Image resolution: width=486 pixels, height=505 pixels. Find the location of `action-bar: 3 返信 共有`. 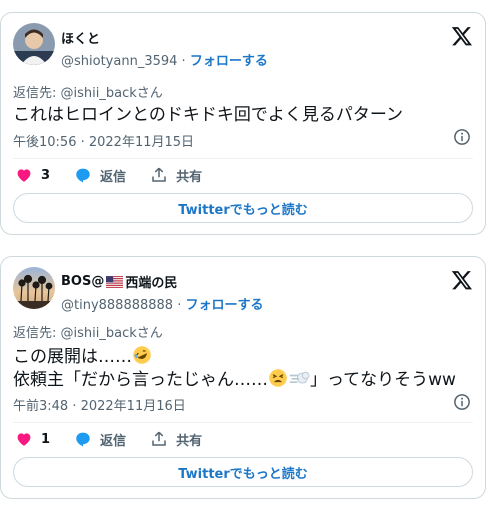

action-bar: 3 返信 共有 is located at coordinates (120, 175).